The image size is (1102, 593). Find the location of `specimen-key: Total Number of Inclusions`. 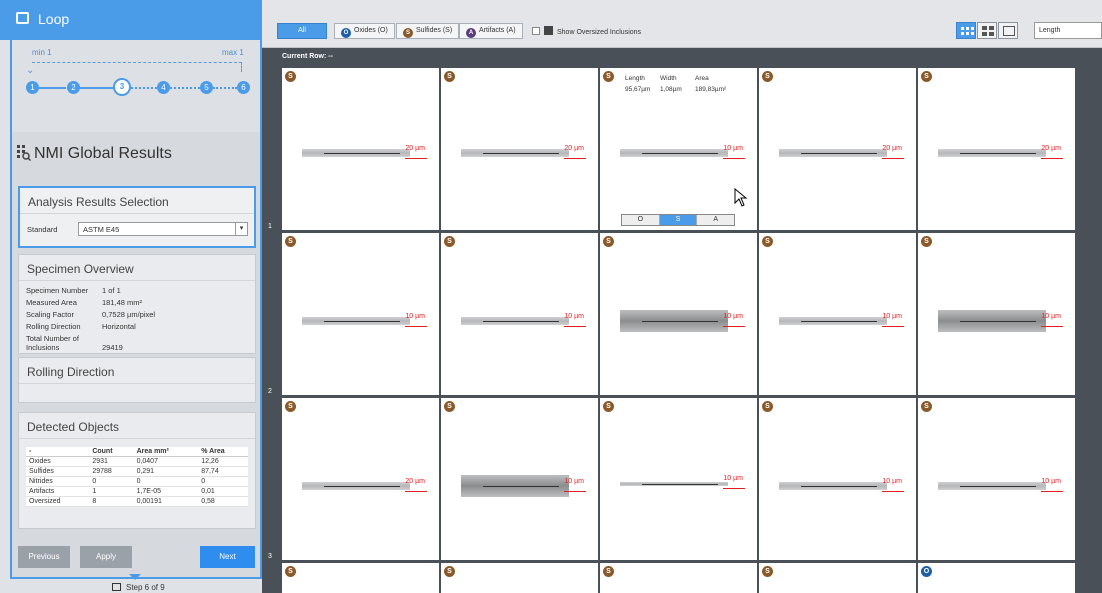

specimen-key: Total Number of Inclusions is located at coordinates (52, 343).